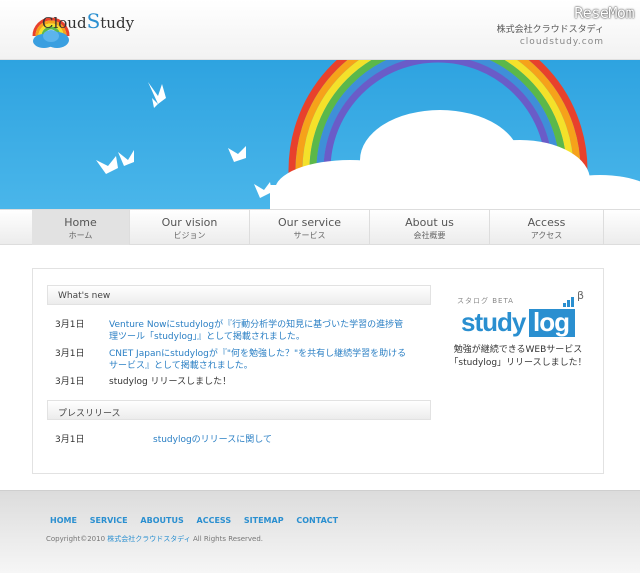 The width and height of the screenshot is (640, 573). I want to click on nav-our-vision: Our vision ビジョン, so click(190, 227).